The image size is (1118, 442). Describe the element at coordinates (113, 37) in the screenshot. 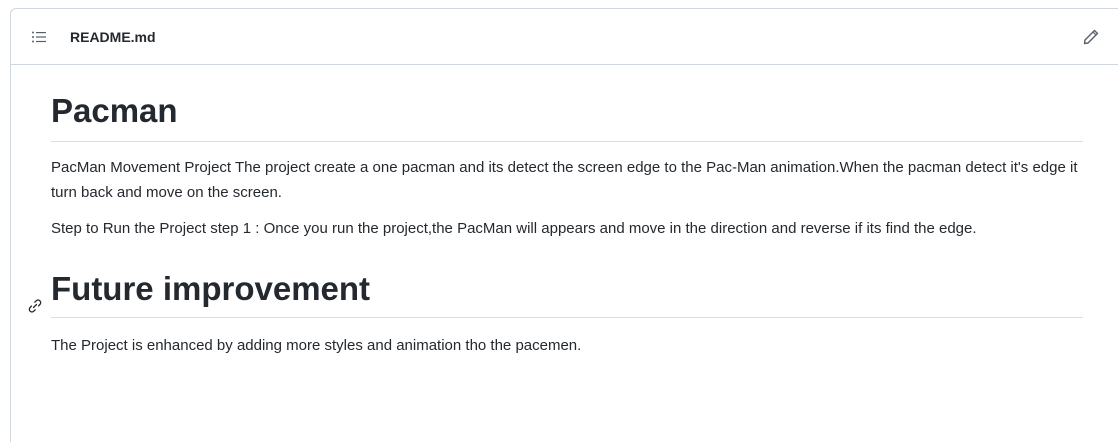

I see `readme-filename: README.md` at that location.